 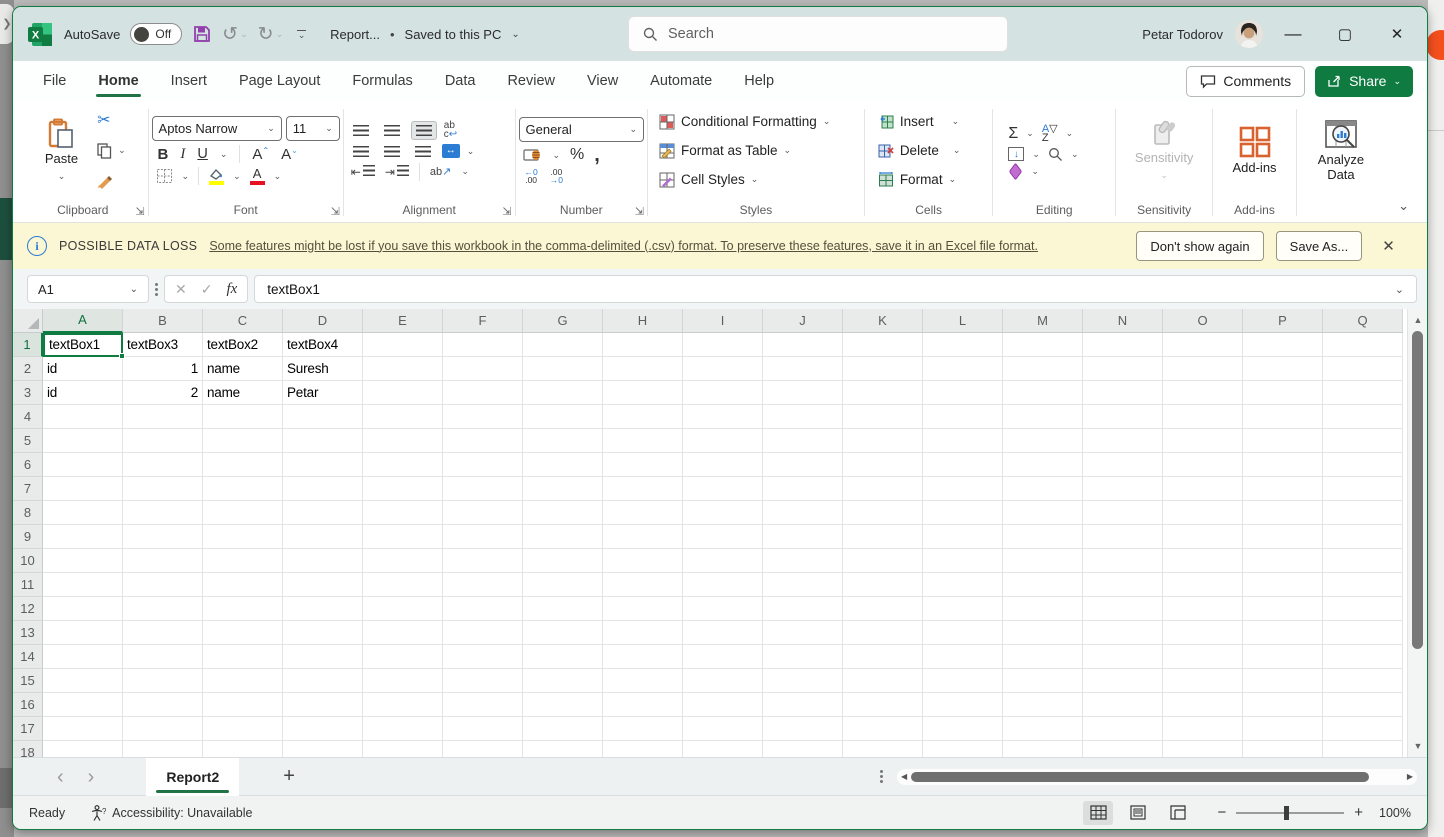 I want to click on cell-L8, so click(x=963, y=513).